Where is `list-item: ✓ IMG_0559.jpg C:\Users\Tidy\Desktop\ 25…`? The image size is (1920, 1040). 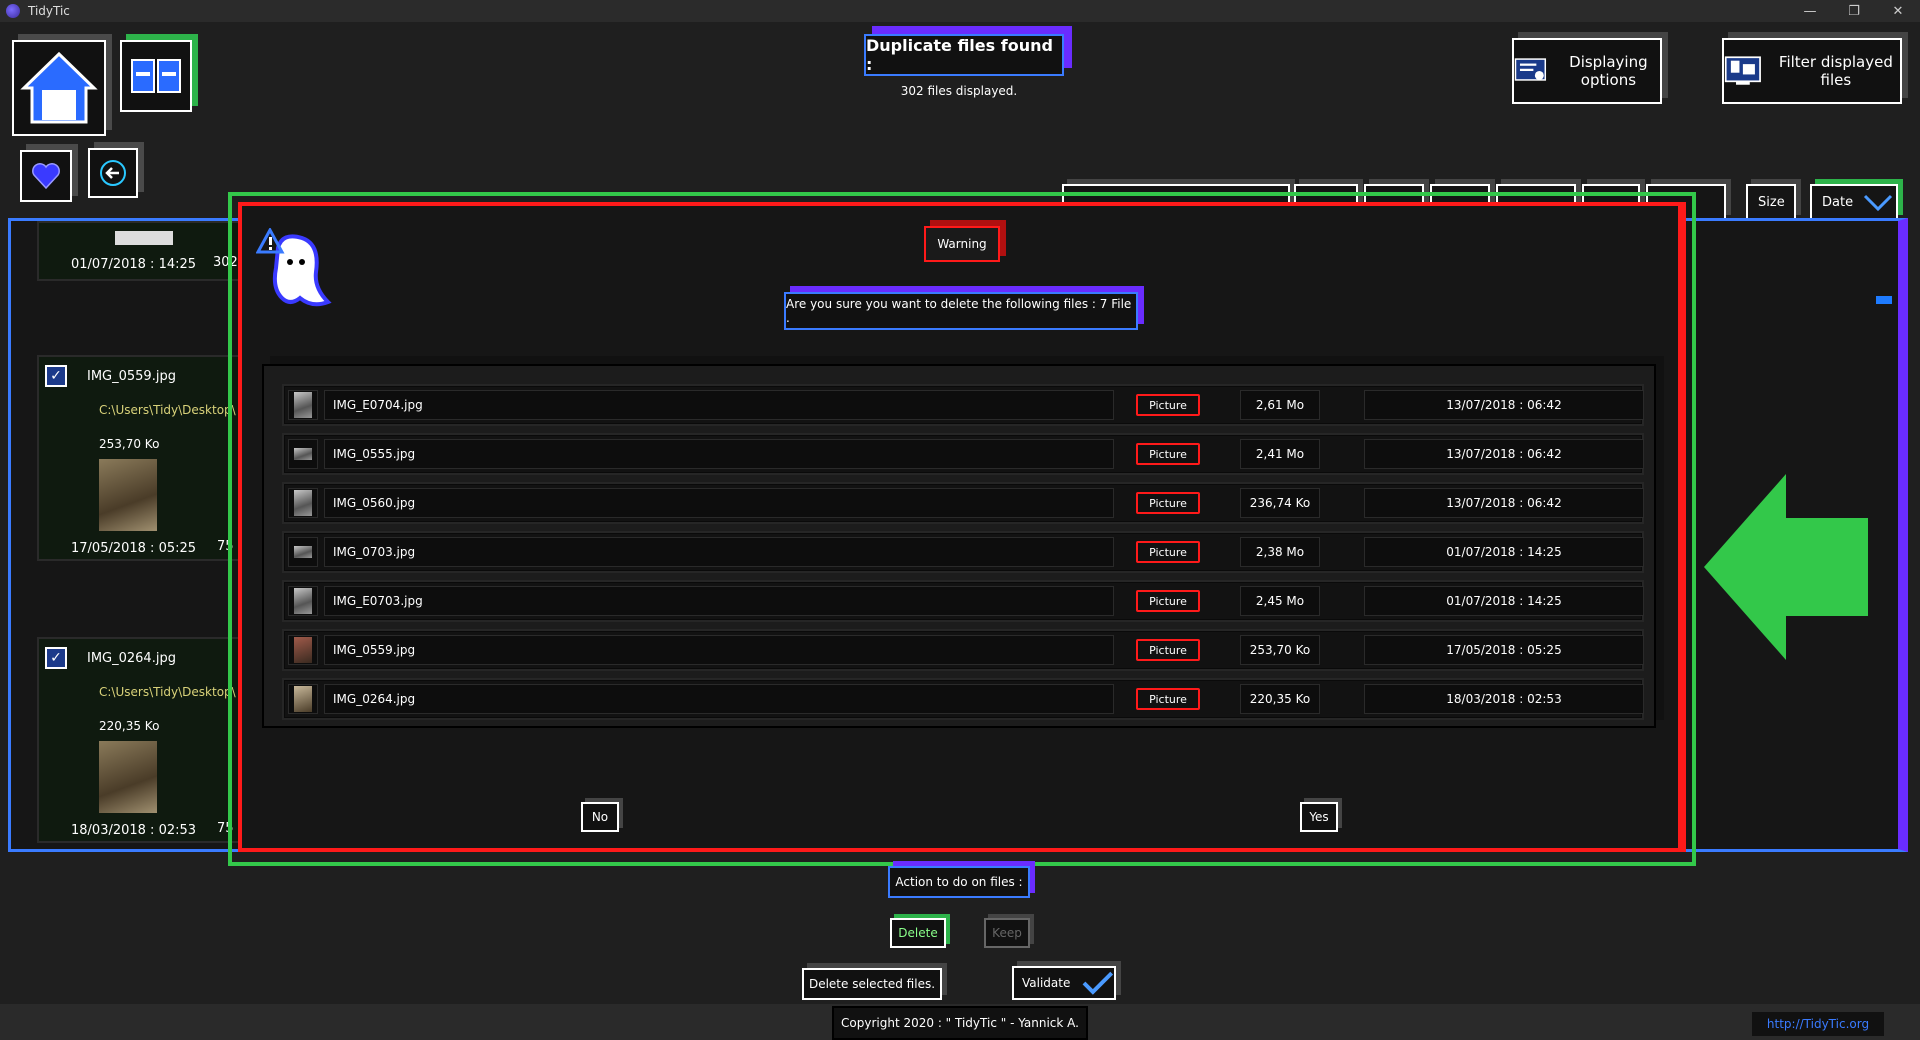 list-item: ✓ IMG_0559.jpg C:\Users\Tidy\Desktop\ 25… is located at coordinates (142, 458).